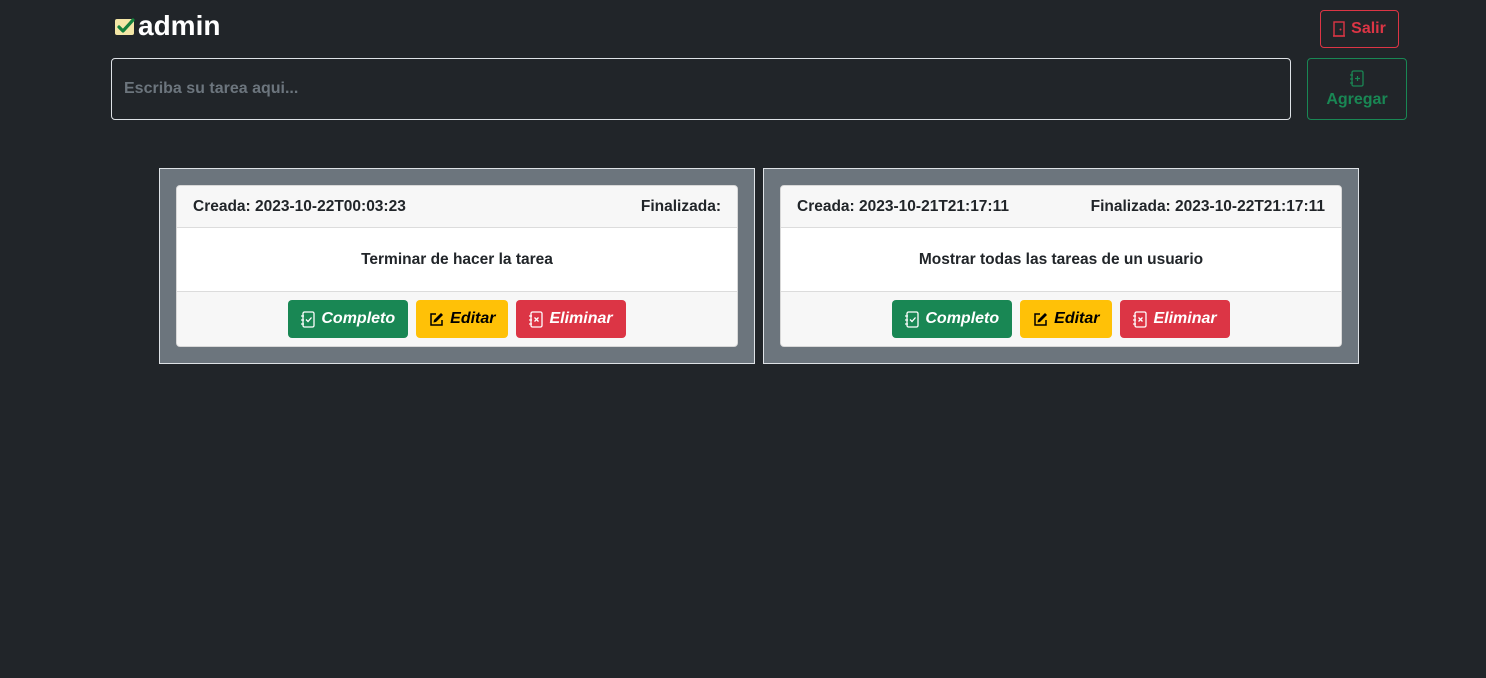 Image resolution: width=1486 pixels, height=678 pixels. Describe the element at coordinates (125, 26) in the screenshot. I see `check-square-icon` at that location.